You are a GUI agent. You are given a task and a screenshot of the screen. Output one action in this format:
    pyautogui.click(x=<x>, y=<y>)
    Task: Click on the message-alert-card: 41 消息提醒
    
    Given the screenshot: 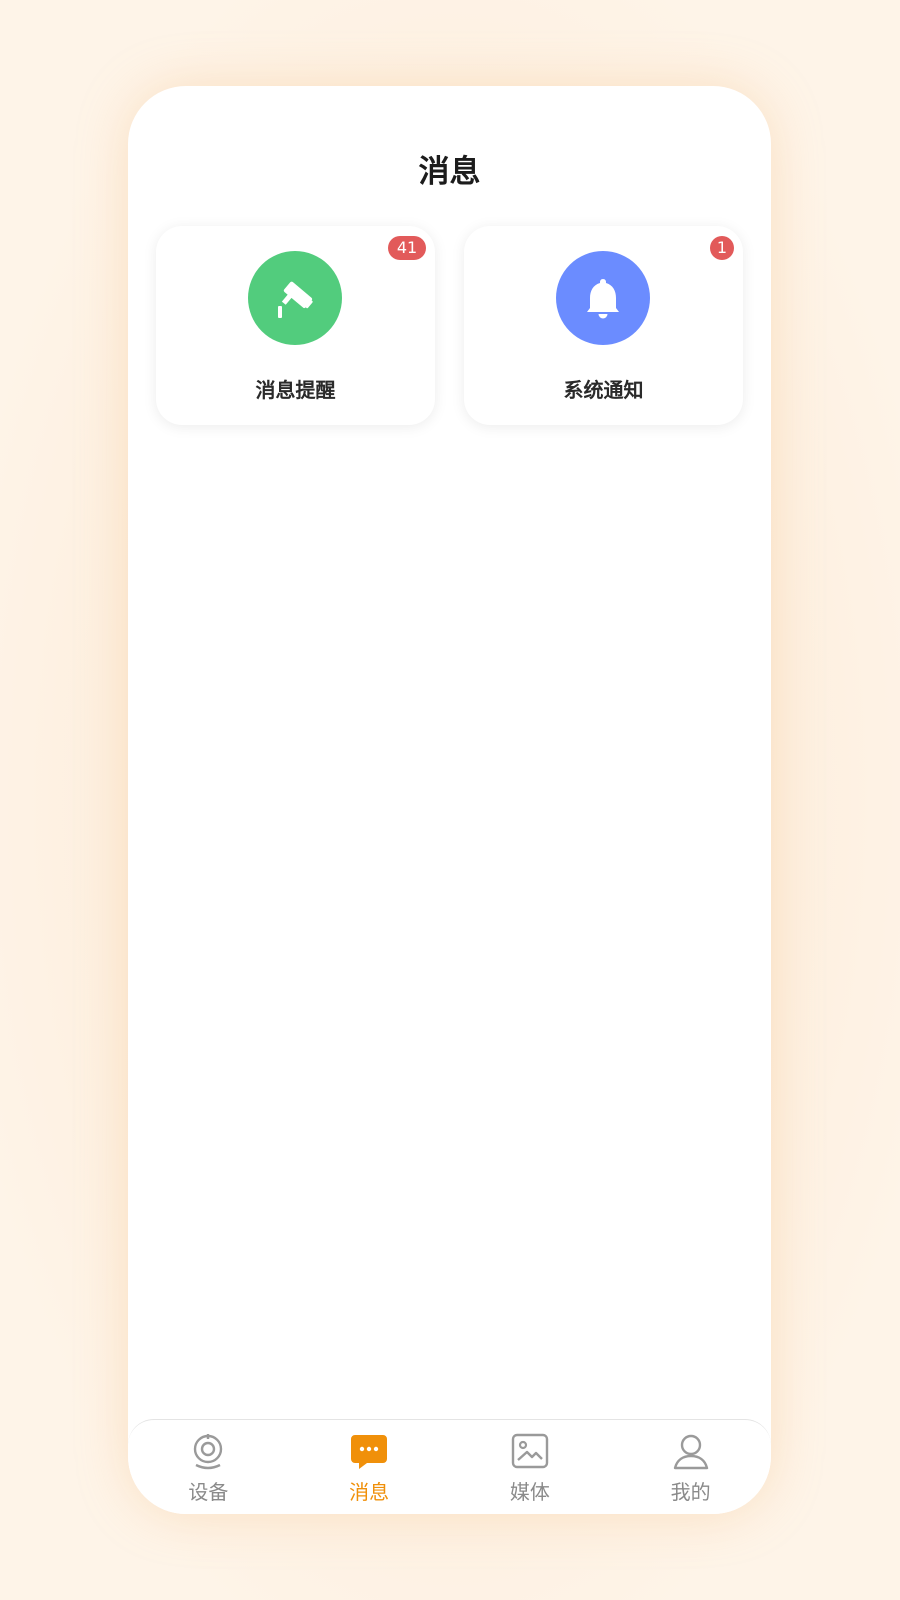 What is the action you would take?
    pyautogui.click(x=295, y=325)
    